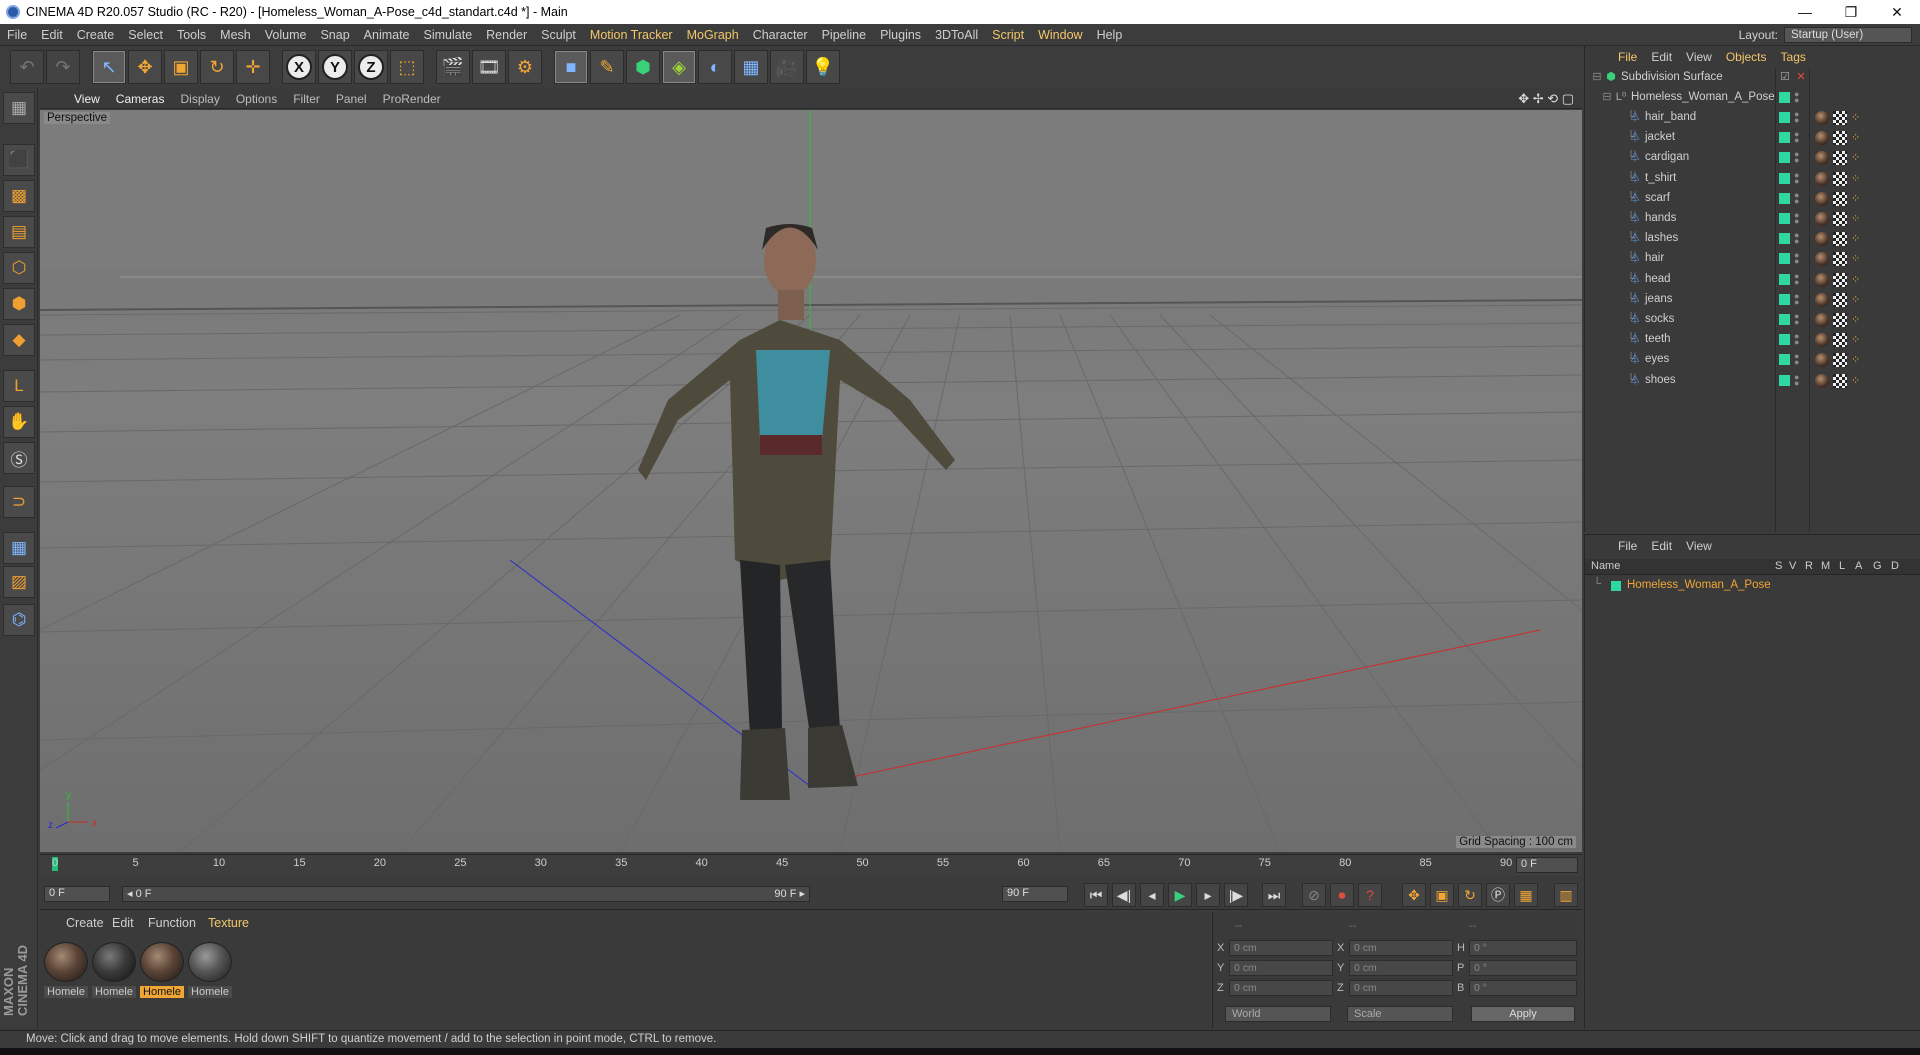 The image size is (1920, 1055). Describe the element at coordinates (900, 35) in the screenshot. I see `menu-plugins: Plugins` at that location.